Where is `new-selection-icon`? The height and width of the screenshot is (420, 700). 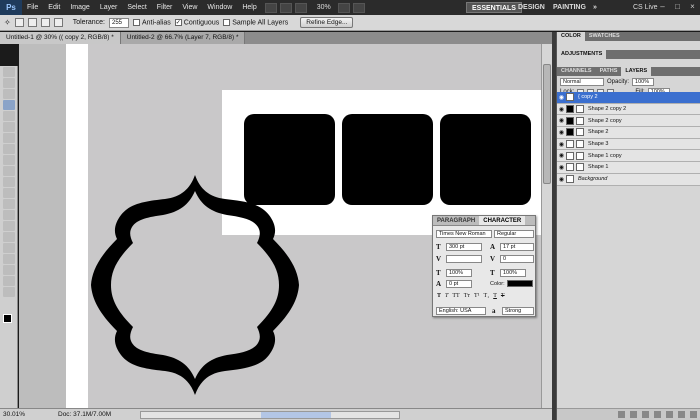
new-selection-icon is located at coordinates (19, 22).